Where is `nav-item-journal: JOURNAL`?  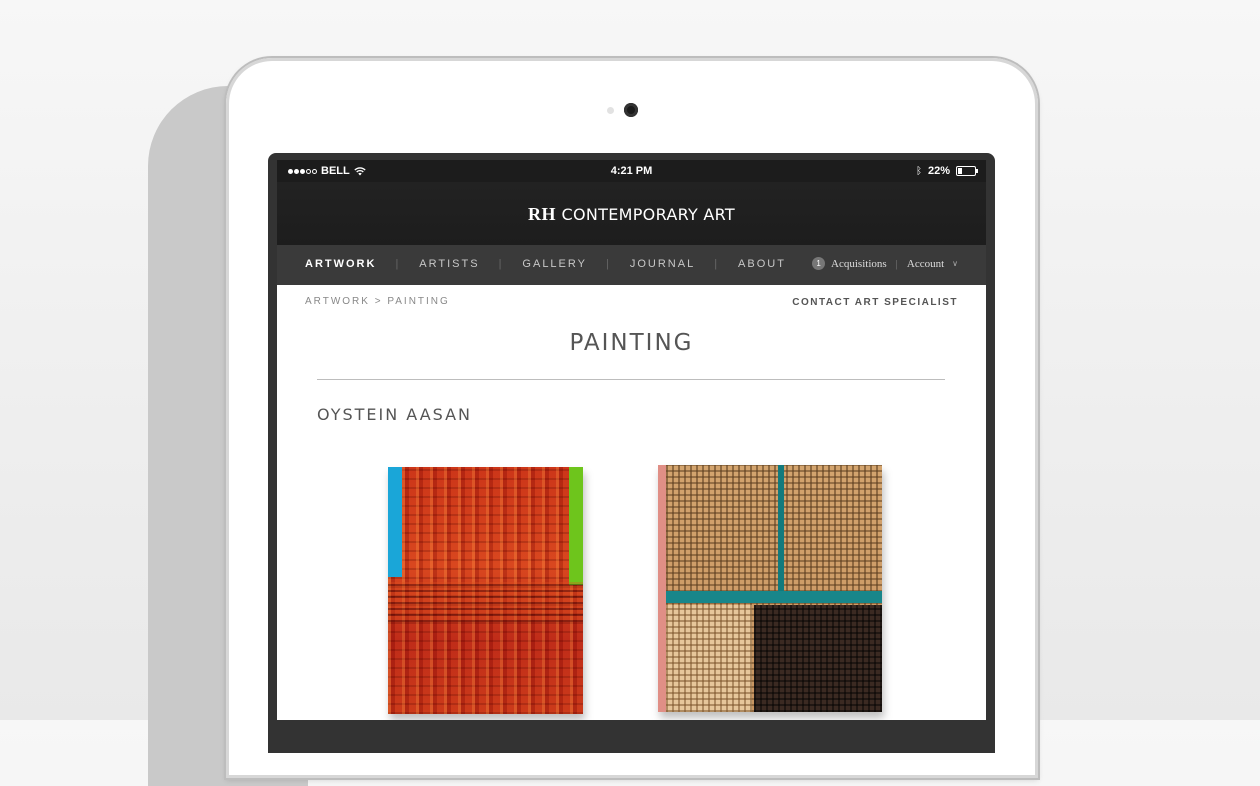 nav-item-journal: JOURNAL is located at coordinates (662, 264).